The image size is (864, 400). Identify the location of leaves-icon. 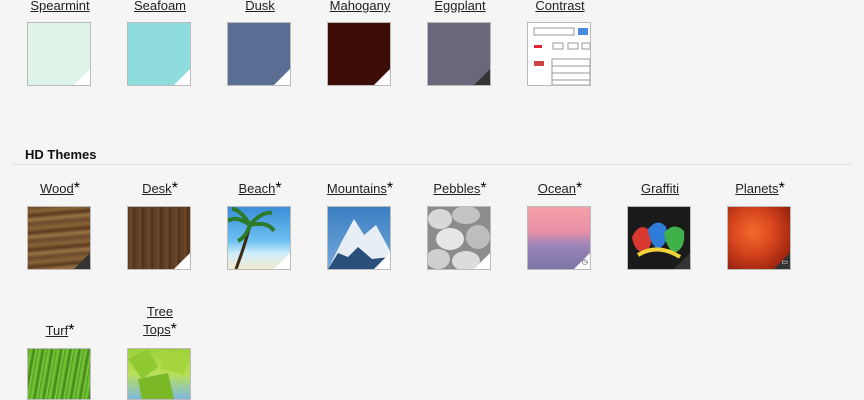
(159, 374).